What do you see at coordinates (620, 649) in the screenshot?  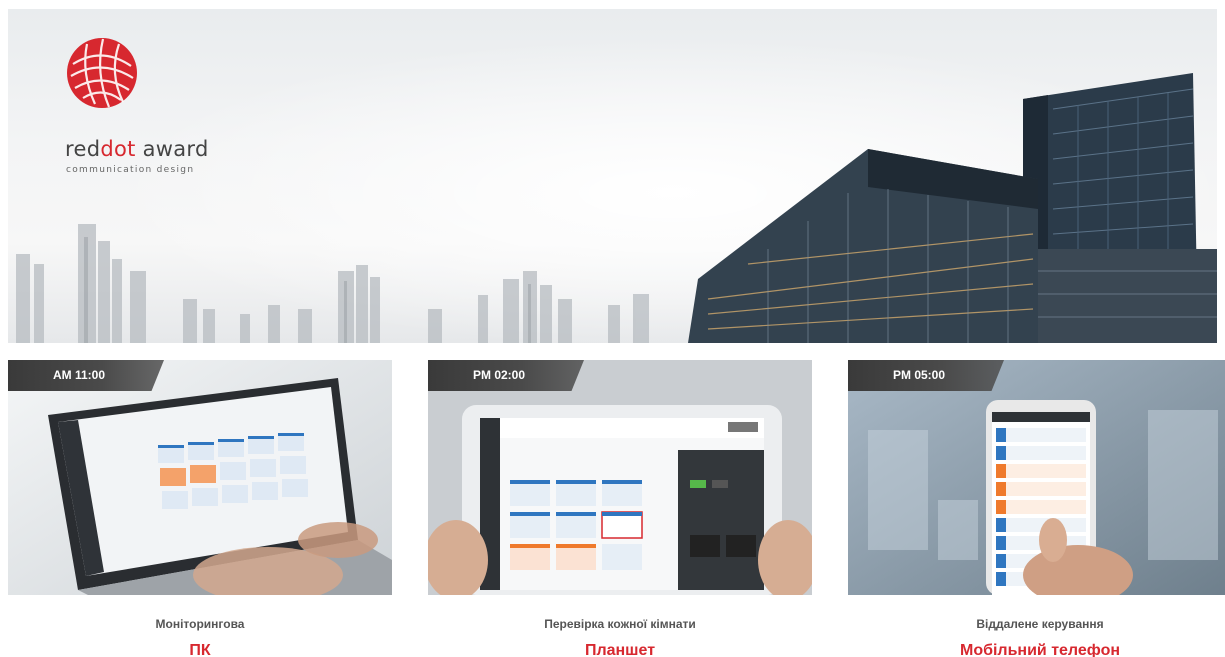 I see `card-title: Планшет` at bounding box center [620, 649].